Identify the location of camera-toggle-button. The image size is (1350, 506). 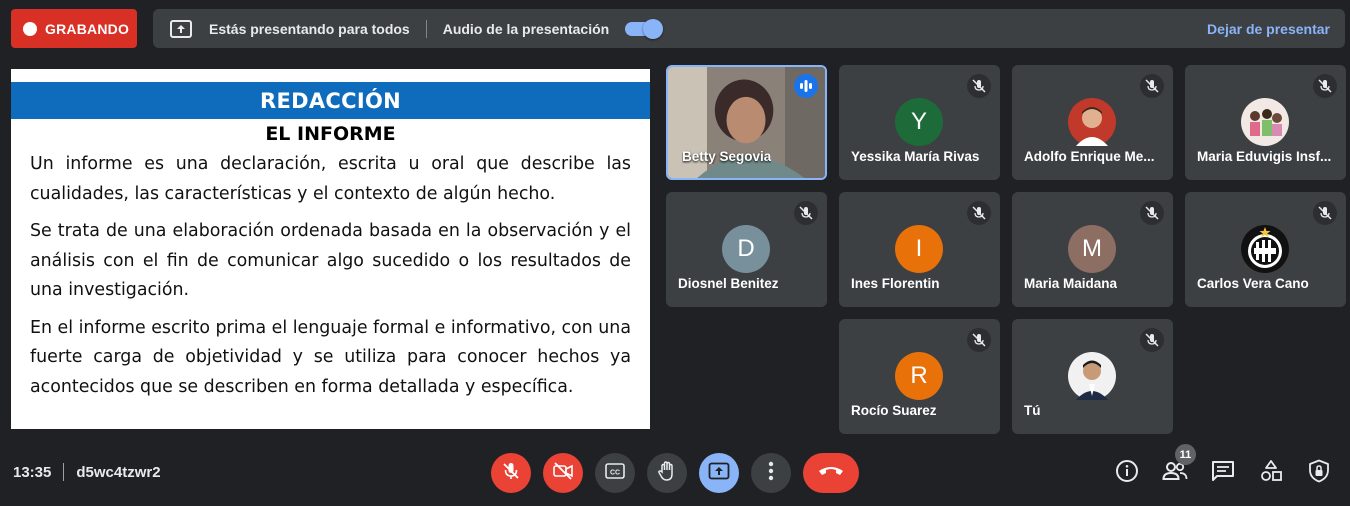
(563, 473).